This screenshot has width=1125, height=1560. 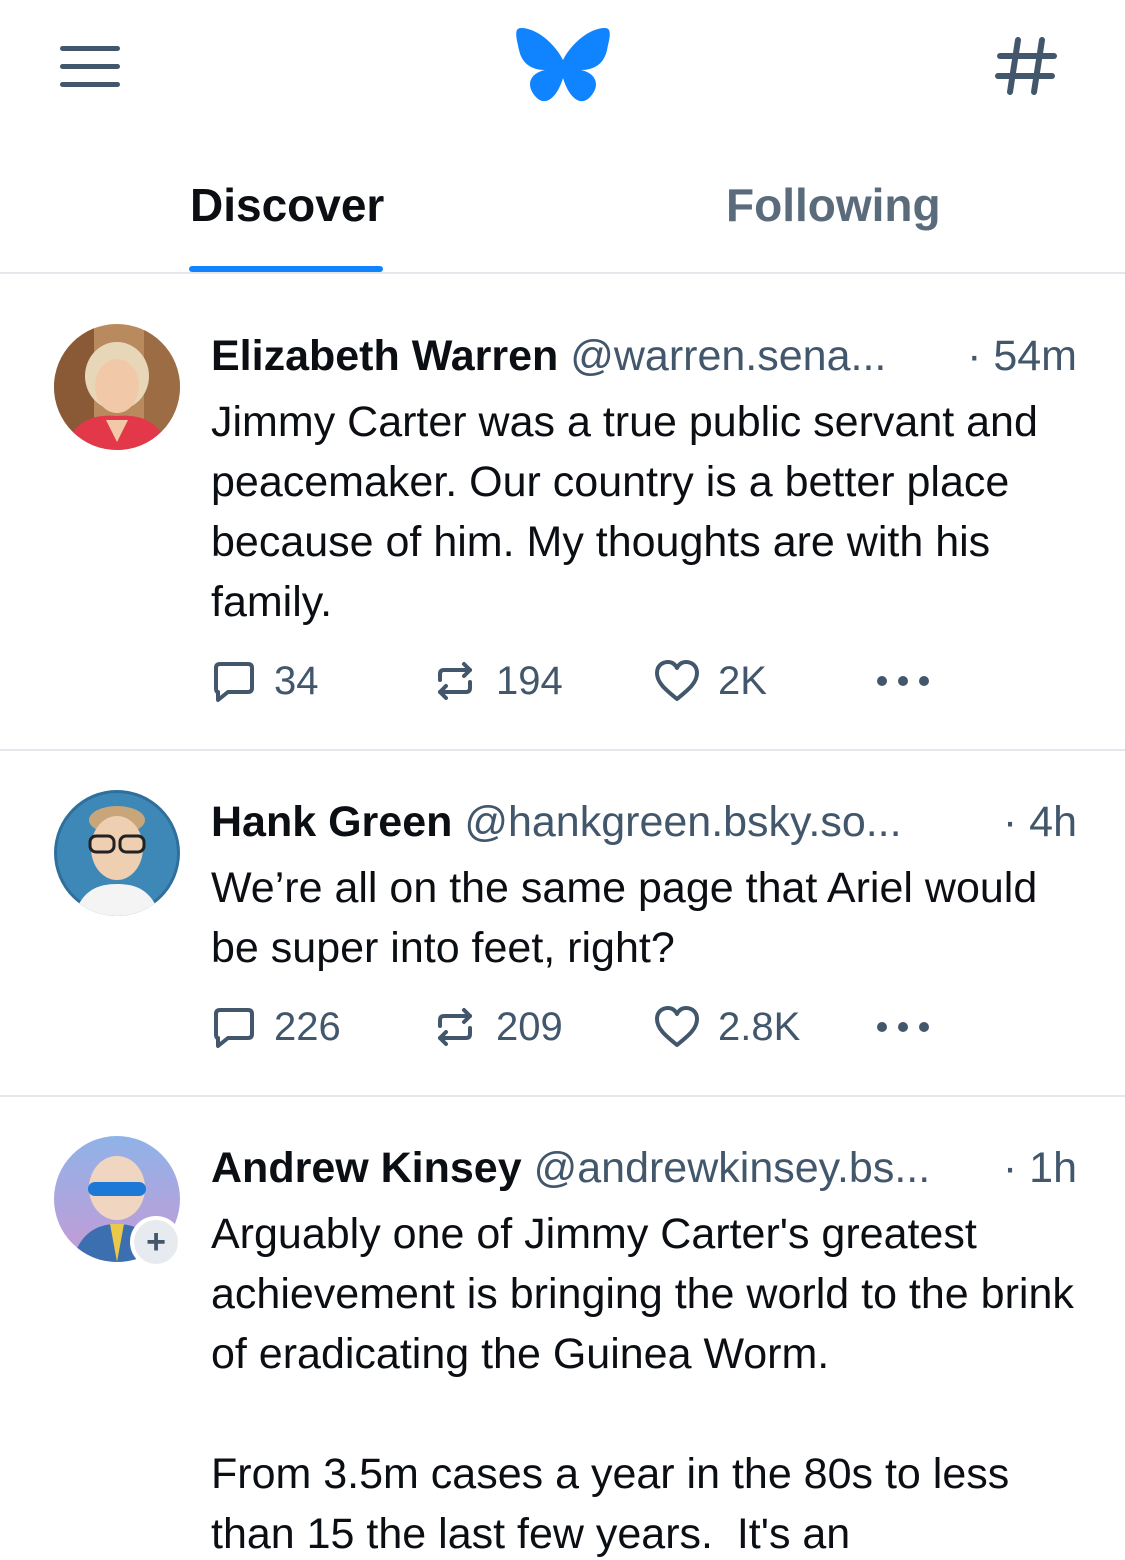 What do you see at coordinates (287, 205) in the screenshot?
I see `tab-discover: Discover` at bounding box center [287, 205].